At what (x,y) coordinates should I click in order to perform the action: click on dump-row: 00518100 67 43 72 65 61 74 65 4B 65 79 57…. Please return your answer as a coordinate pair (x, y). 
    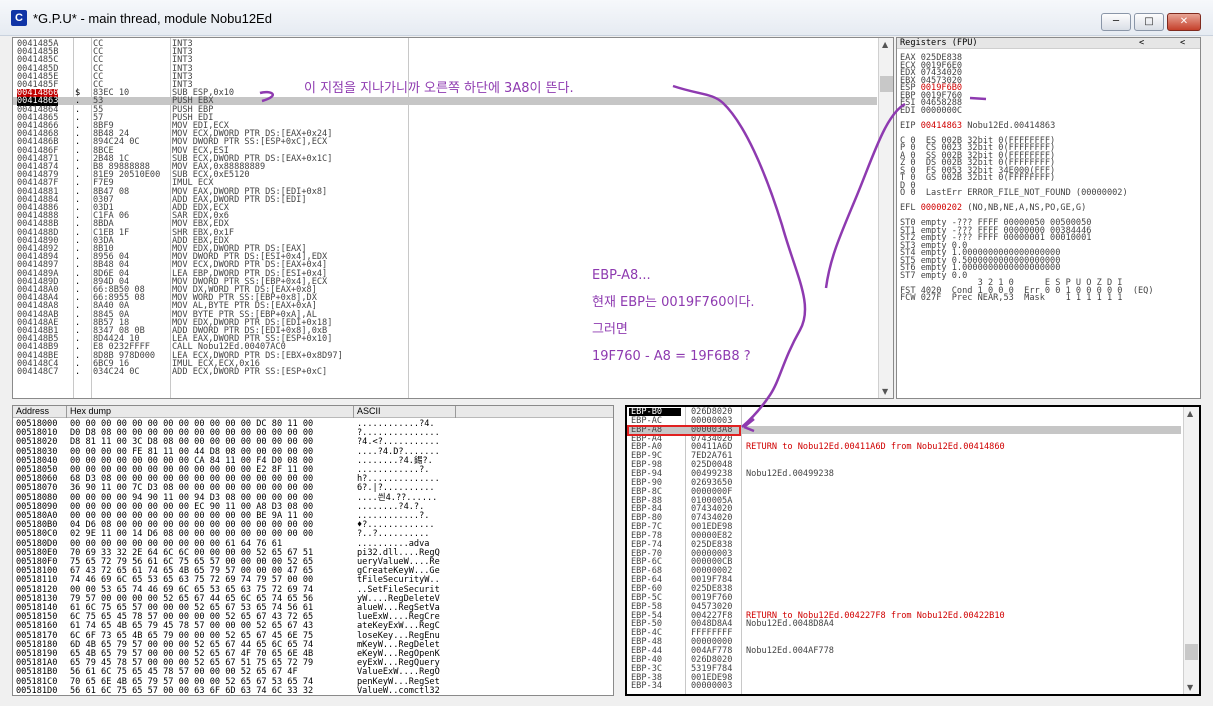
    Looking at the image, I should click on (313, 571).